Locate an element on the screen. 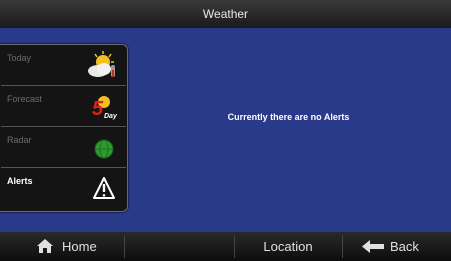 The width and height of the screenshot is (451, 261). sidebar-item-today: Today is located at coordinates (63, 65).